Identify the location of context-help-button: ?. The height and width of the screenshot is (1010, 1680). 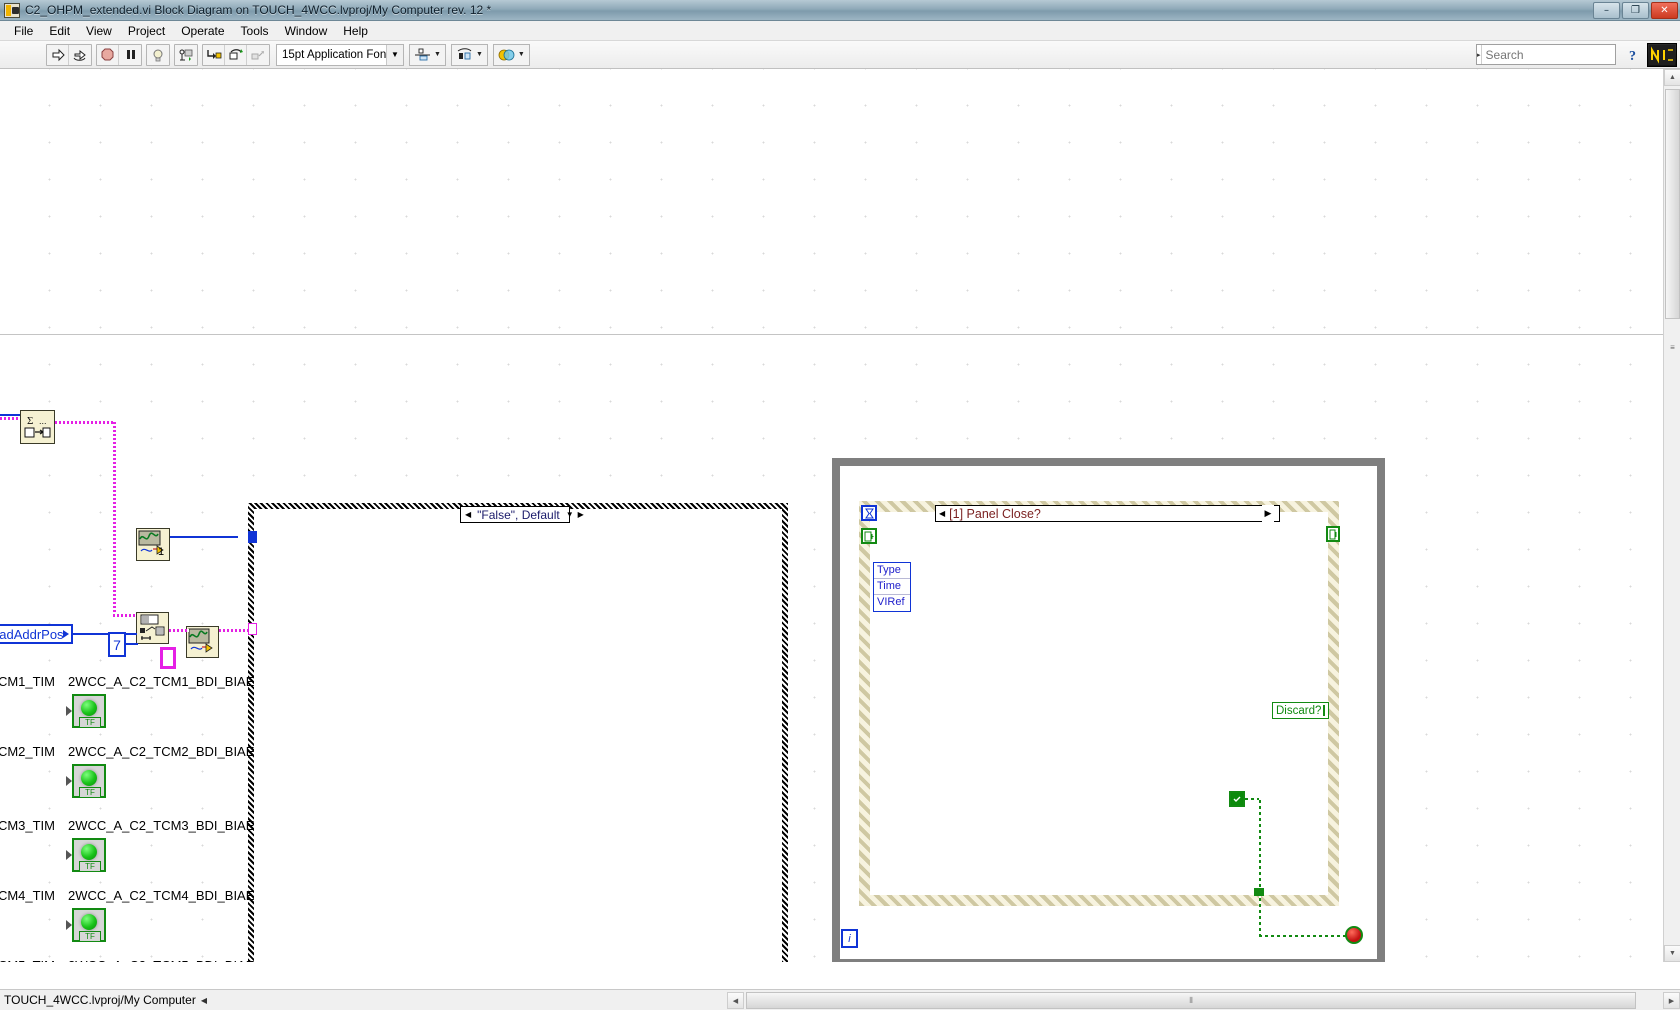
(1633, 55).